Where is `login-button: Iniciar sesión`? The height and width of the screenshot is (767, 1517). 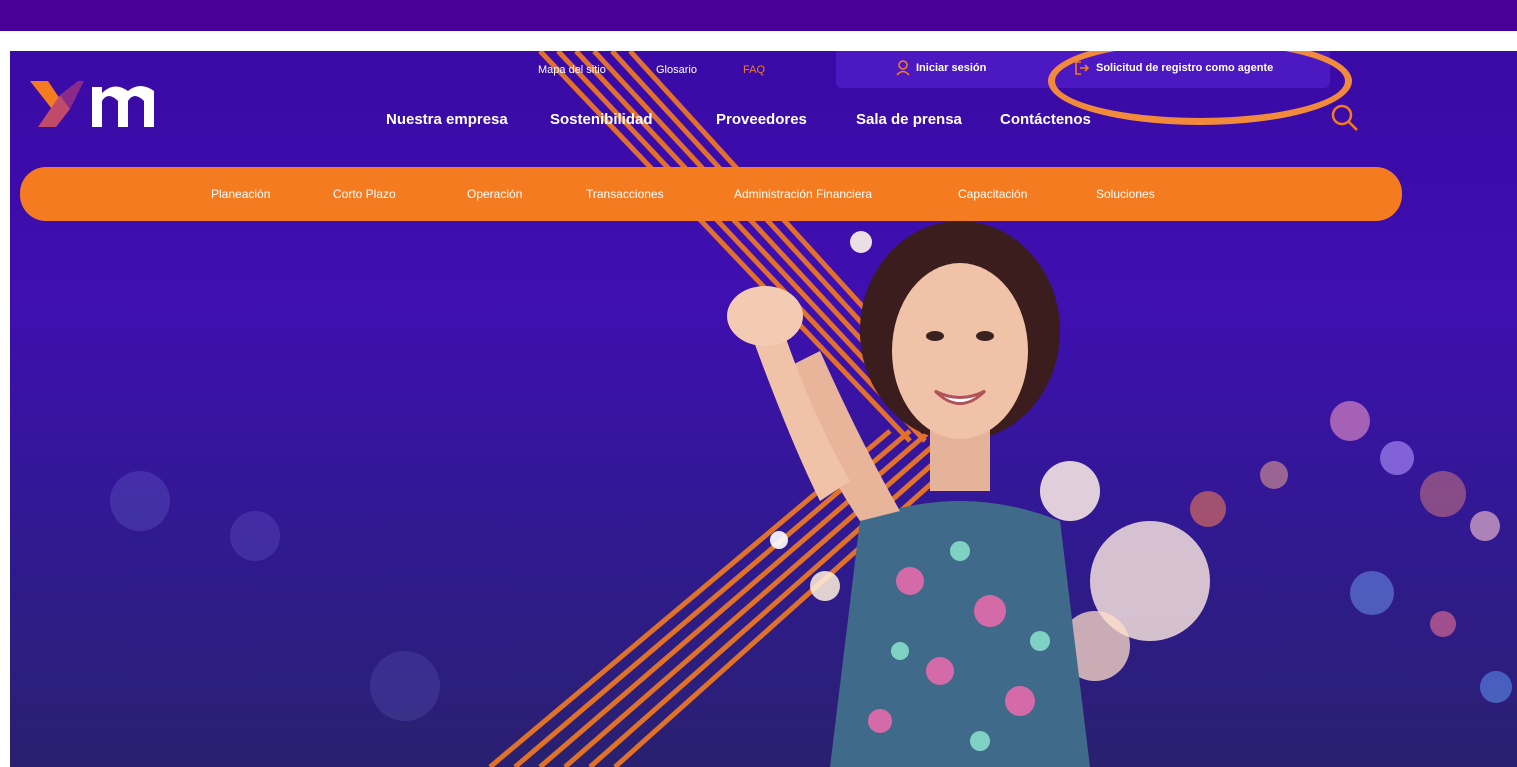 login-button: Iniciar sesión is located at coordinates (941, 68).